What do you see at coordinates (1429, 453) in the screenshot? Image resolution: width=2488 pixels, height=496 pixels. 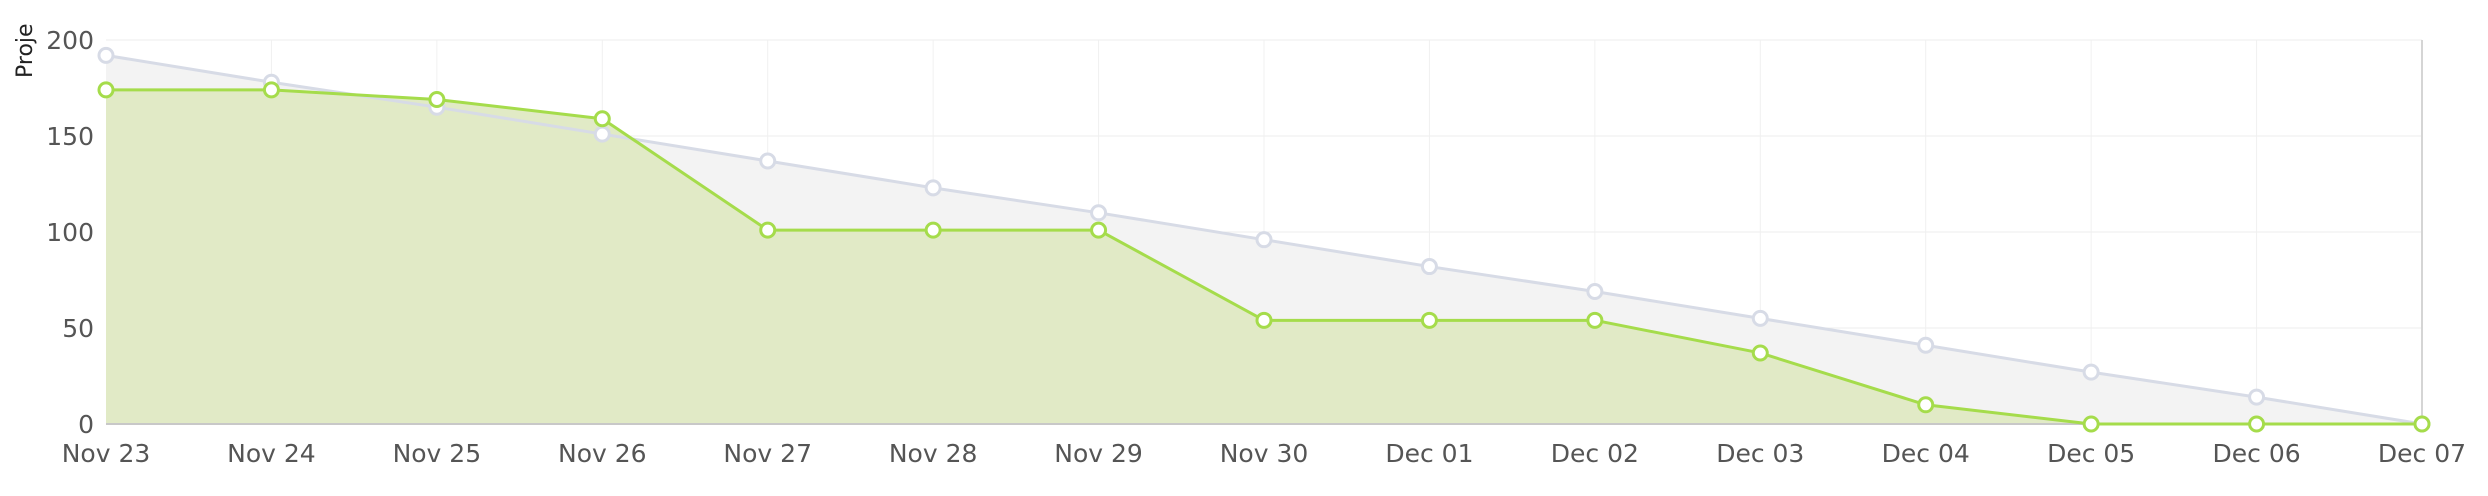 I see `x-tick-label: Dec 01` at bounding box center [1429, 453].